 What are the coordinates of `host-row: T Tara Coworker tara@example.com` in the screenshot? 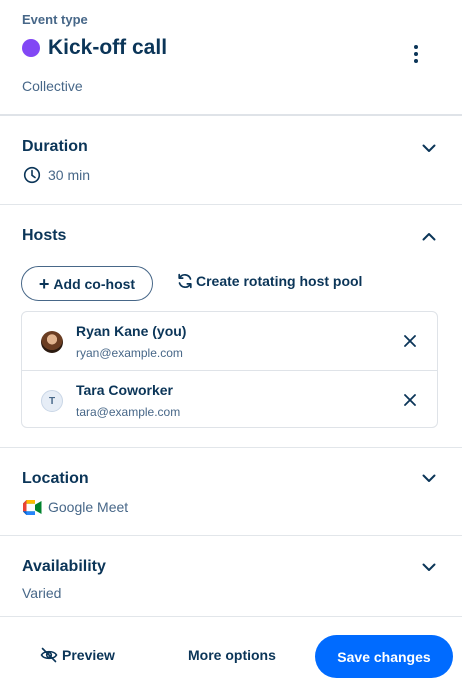 It's located at (229, 399).